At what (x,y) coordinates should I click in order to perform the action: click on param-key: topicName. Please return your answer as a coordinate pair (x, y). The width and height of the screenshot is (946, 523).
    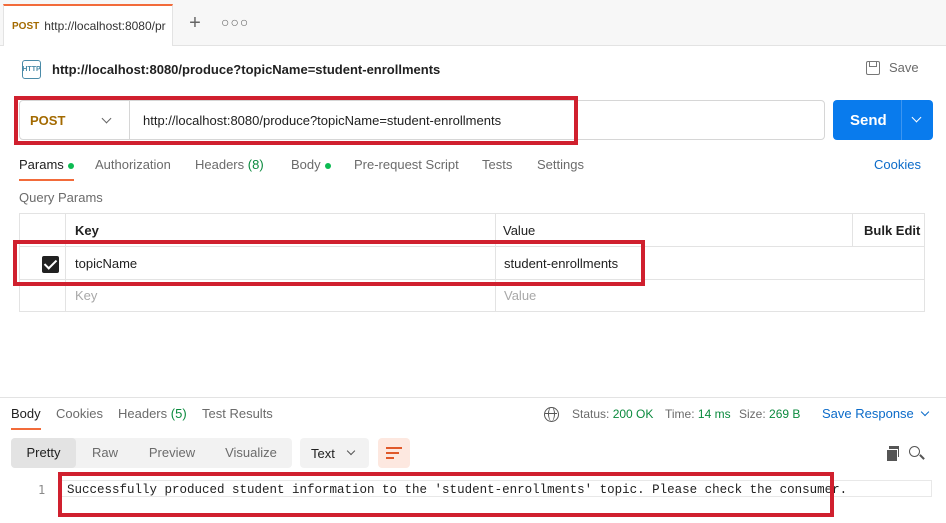
    Looking at the image, I should click on (106, 263).